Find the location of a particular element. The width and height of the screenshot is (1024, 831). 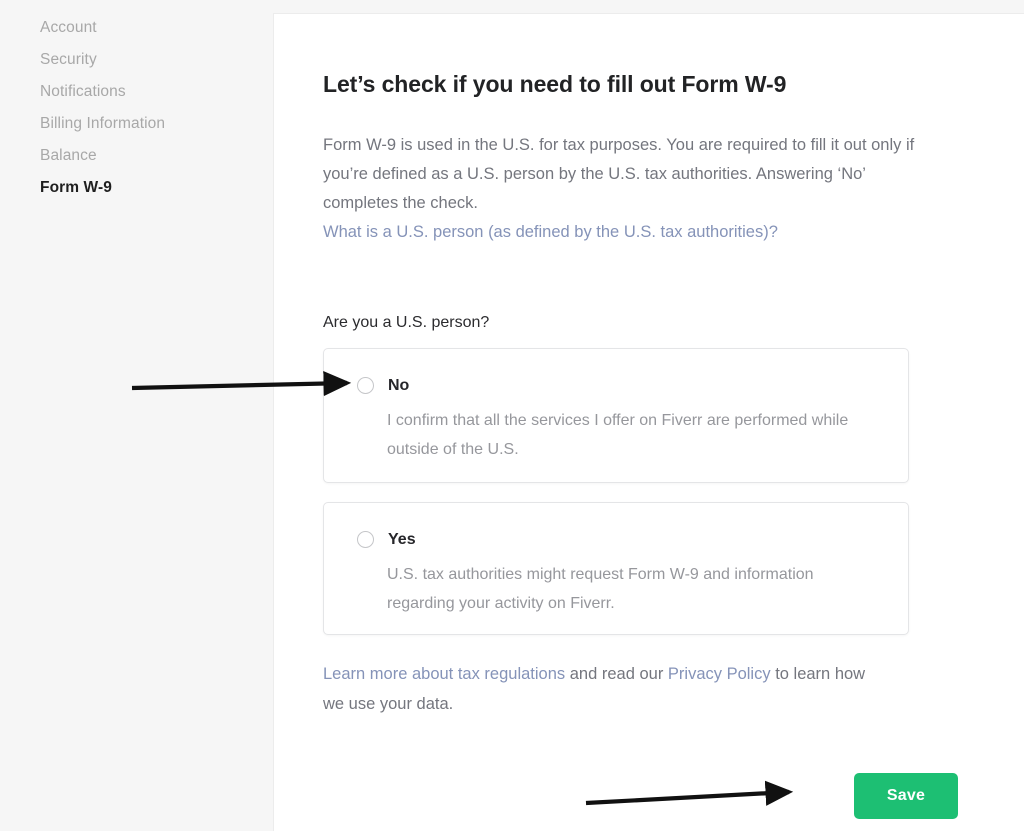

option-label-no: No is located at coordinates (399, 385).